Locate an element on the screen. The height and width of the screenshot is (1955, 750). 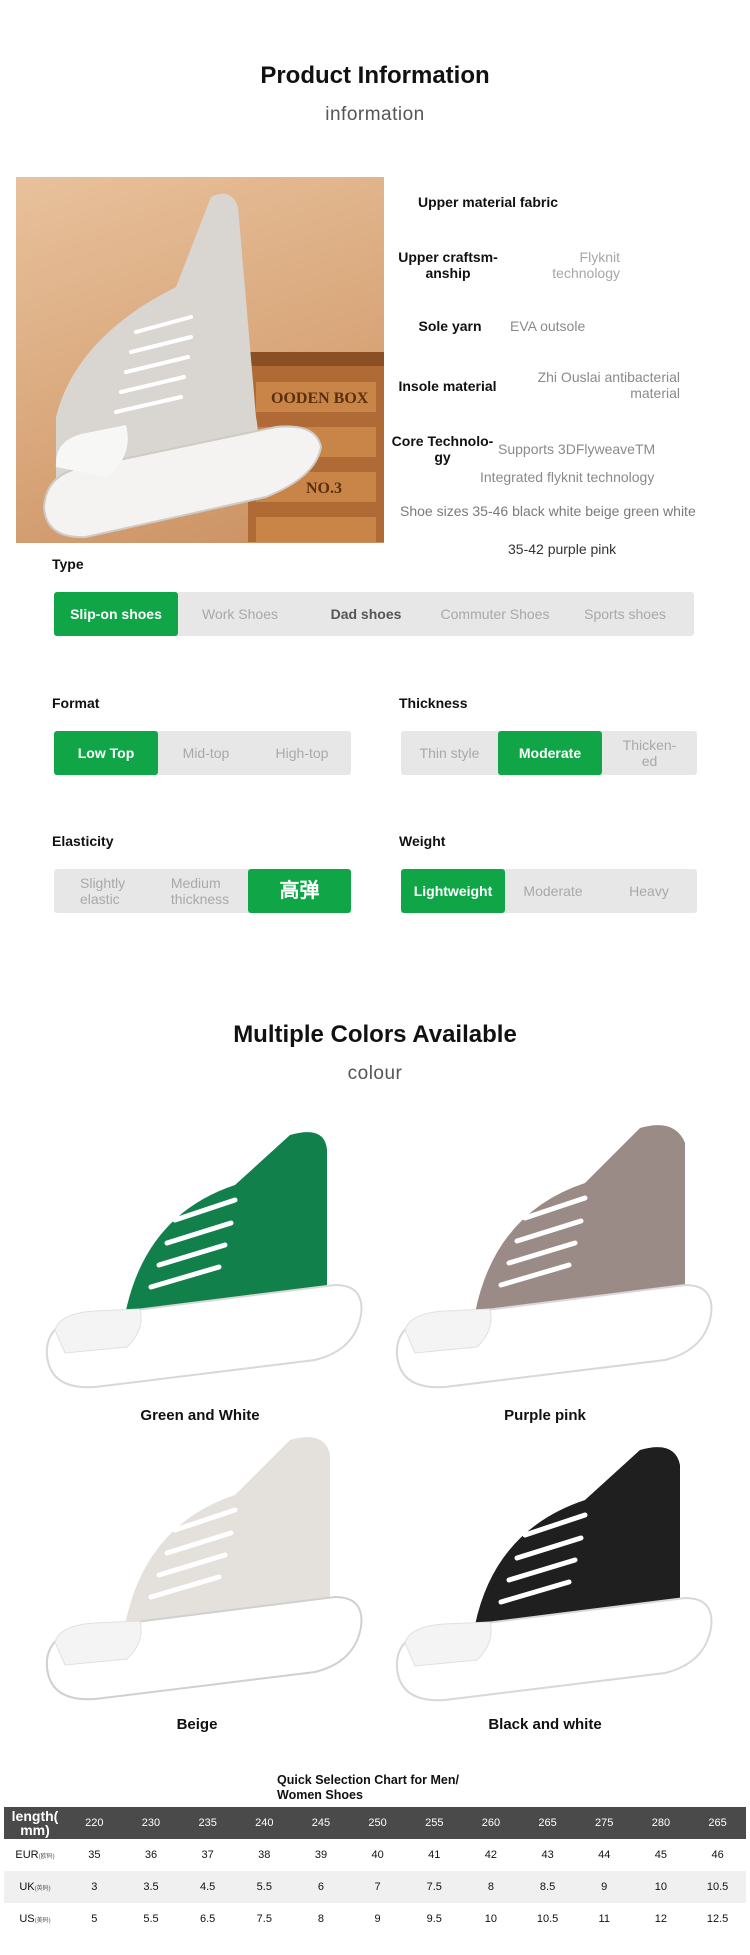
size-chart-row-label: EUR(欧码) is located at coordinates (35, 1855).